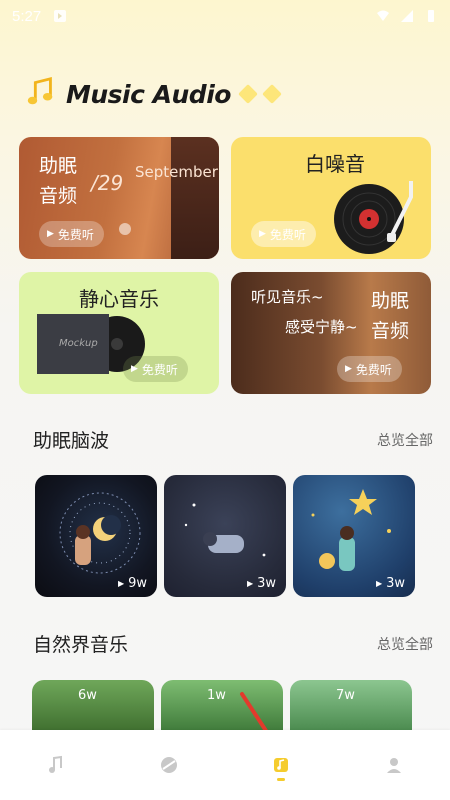 The height and width of the screenshot is (800, 450). What do you see at coordinates (71, 441) in the screenshot?
I see `section-title: 助眠脑波` at bounding box center [71, 441].